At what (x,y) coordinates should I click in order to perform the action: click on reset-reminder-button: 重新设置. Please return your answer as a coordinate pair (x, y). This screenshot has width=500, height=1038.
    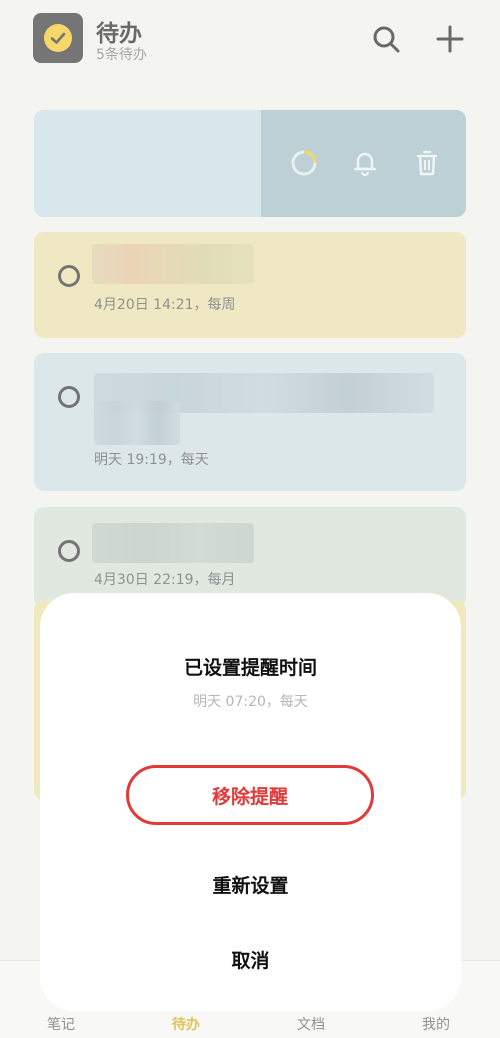
    Looking at the image, I should click on (250, 884).